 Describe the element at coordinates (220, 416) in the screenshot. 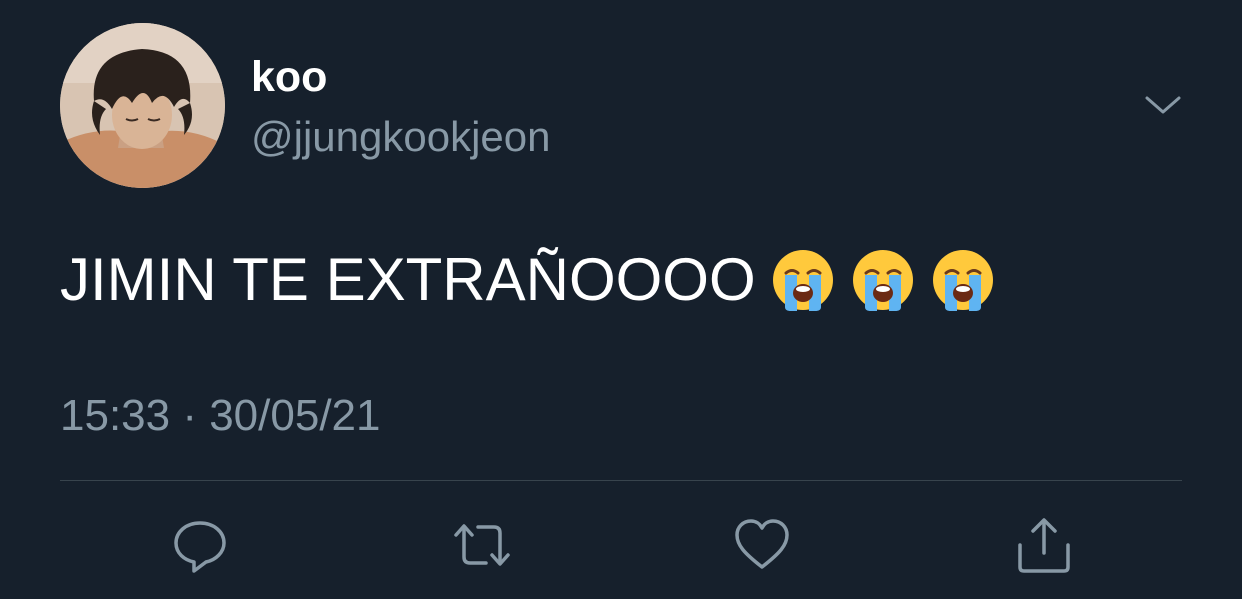

I see `tweet-timestamp: 15:33 · 30/05/21` at that location.